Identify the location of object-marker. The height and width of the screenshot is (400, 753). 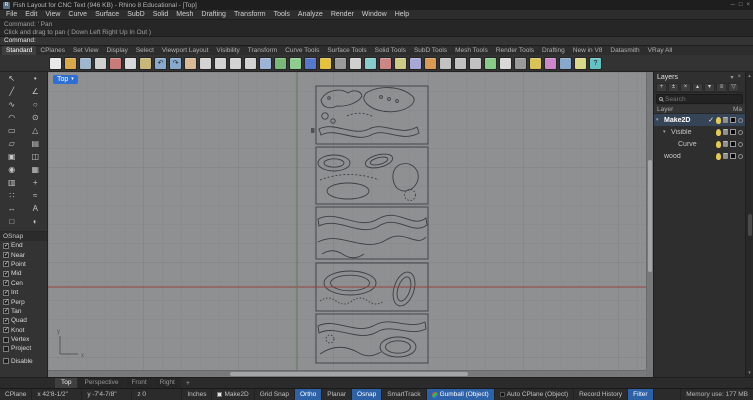
(313, 130).